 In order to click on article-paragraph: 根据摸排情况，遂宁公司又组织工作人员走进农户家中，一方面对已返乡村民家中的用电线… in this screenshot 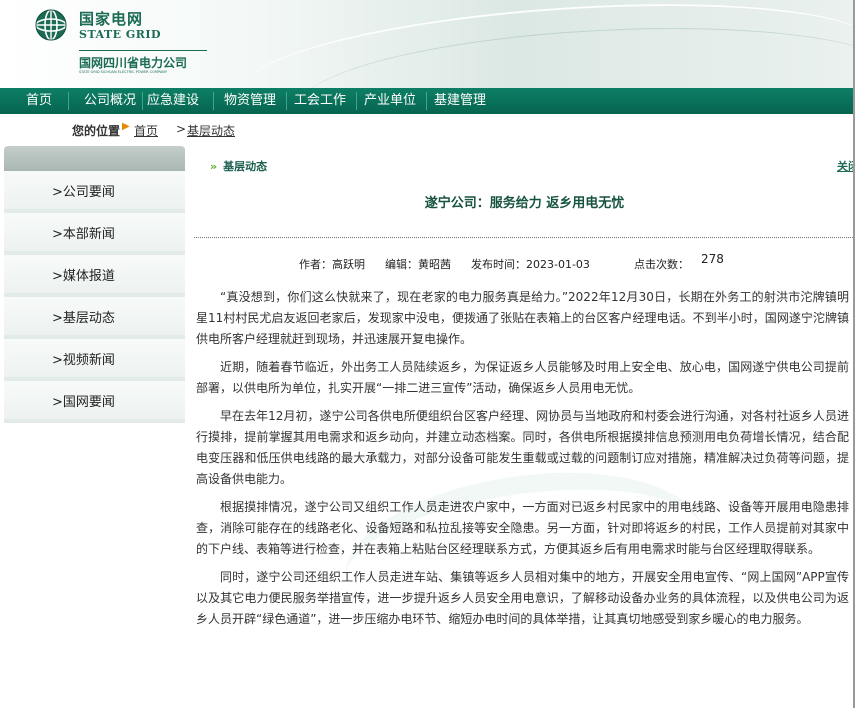, I will do `click(522, 528)`.